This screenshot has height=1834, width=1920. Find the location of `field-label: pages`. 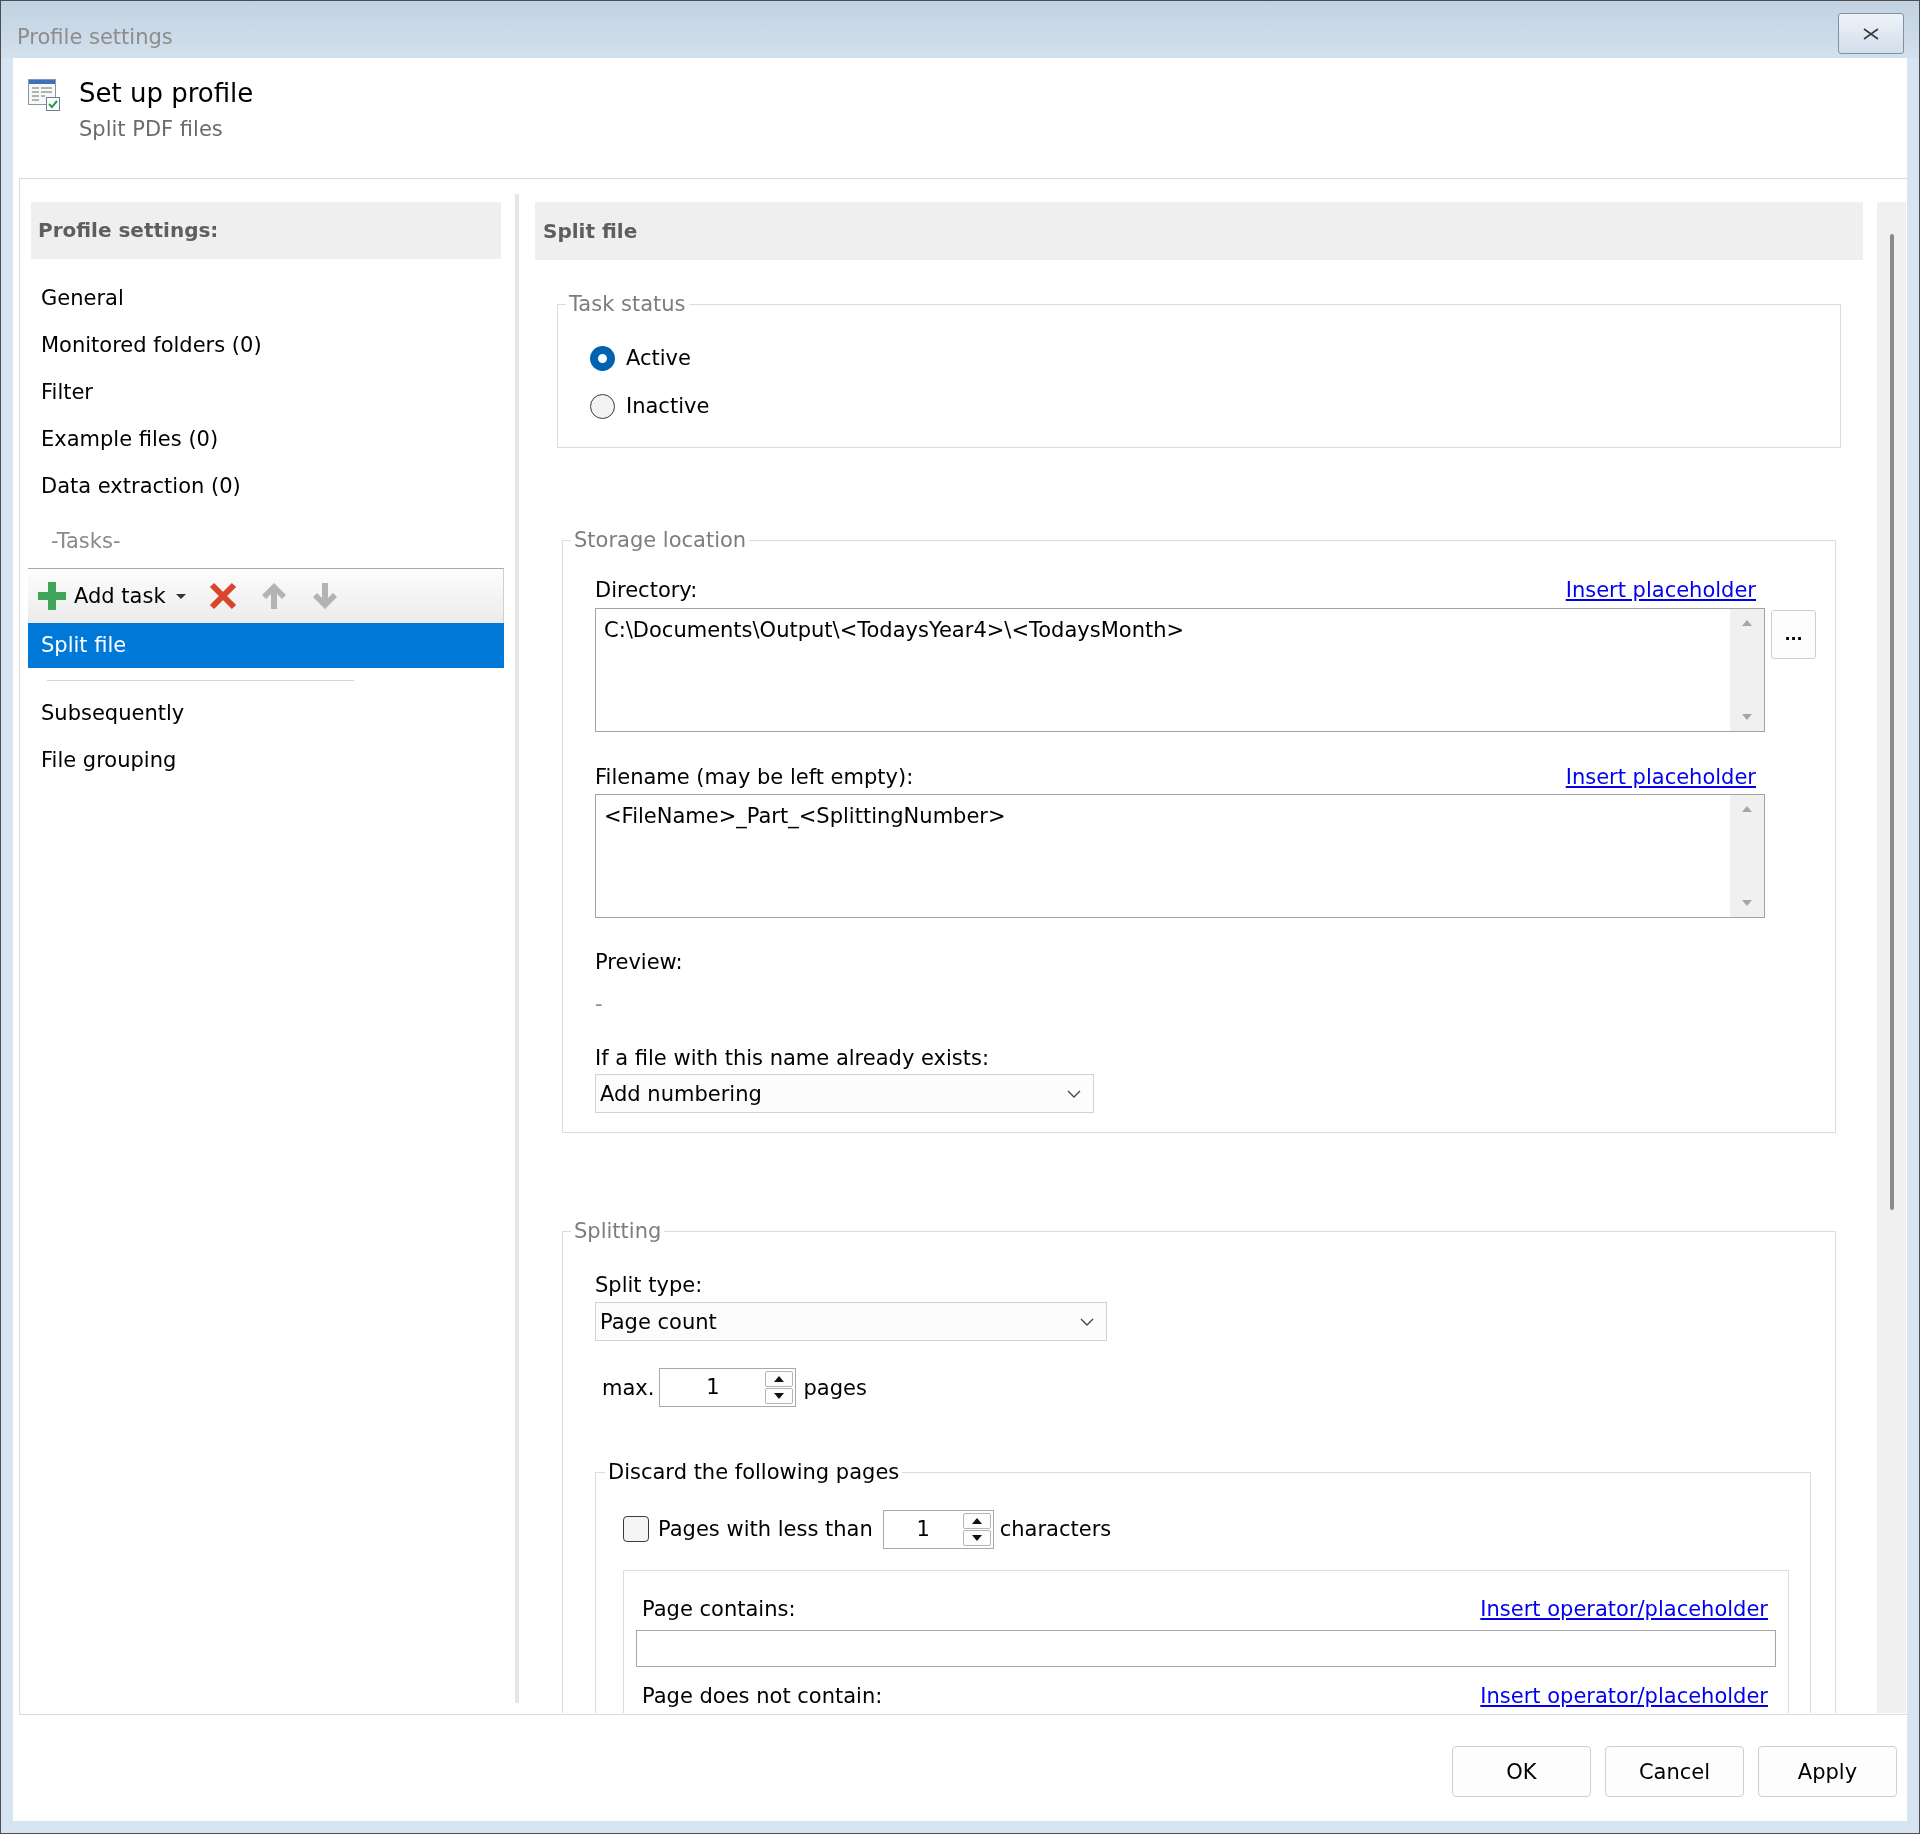

field-label: pages is located at coordinates (835, 1387).